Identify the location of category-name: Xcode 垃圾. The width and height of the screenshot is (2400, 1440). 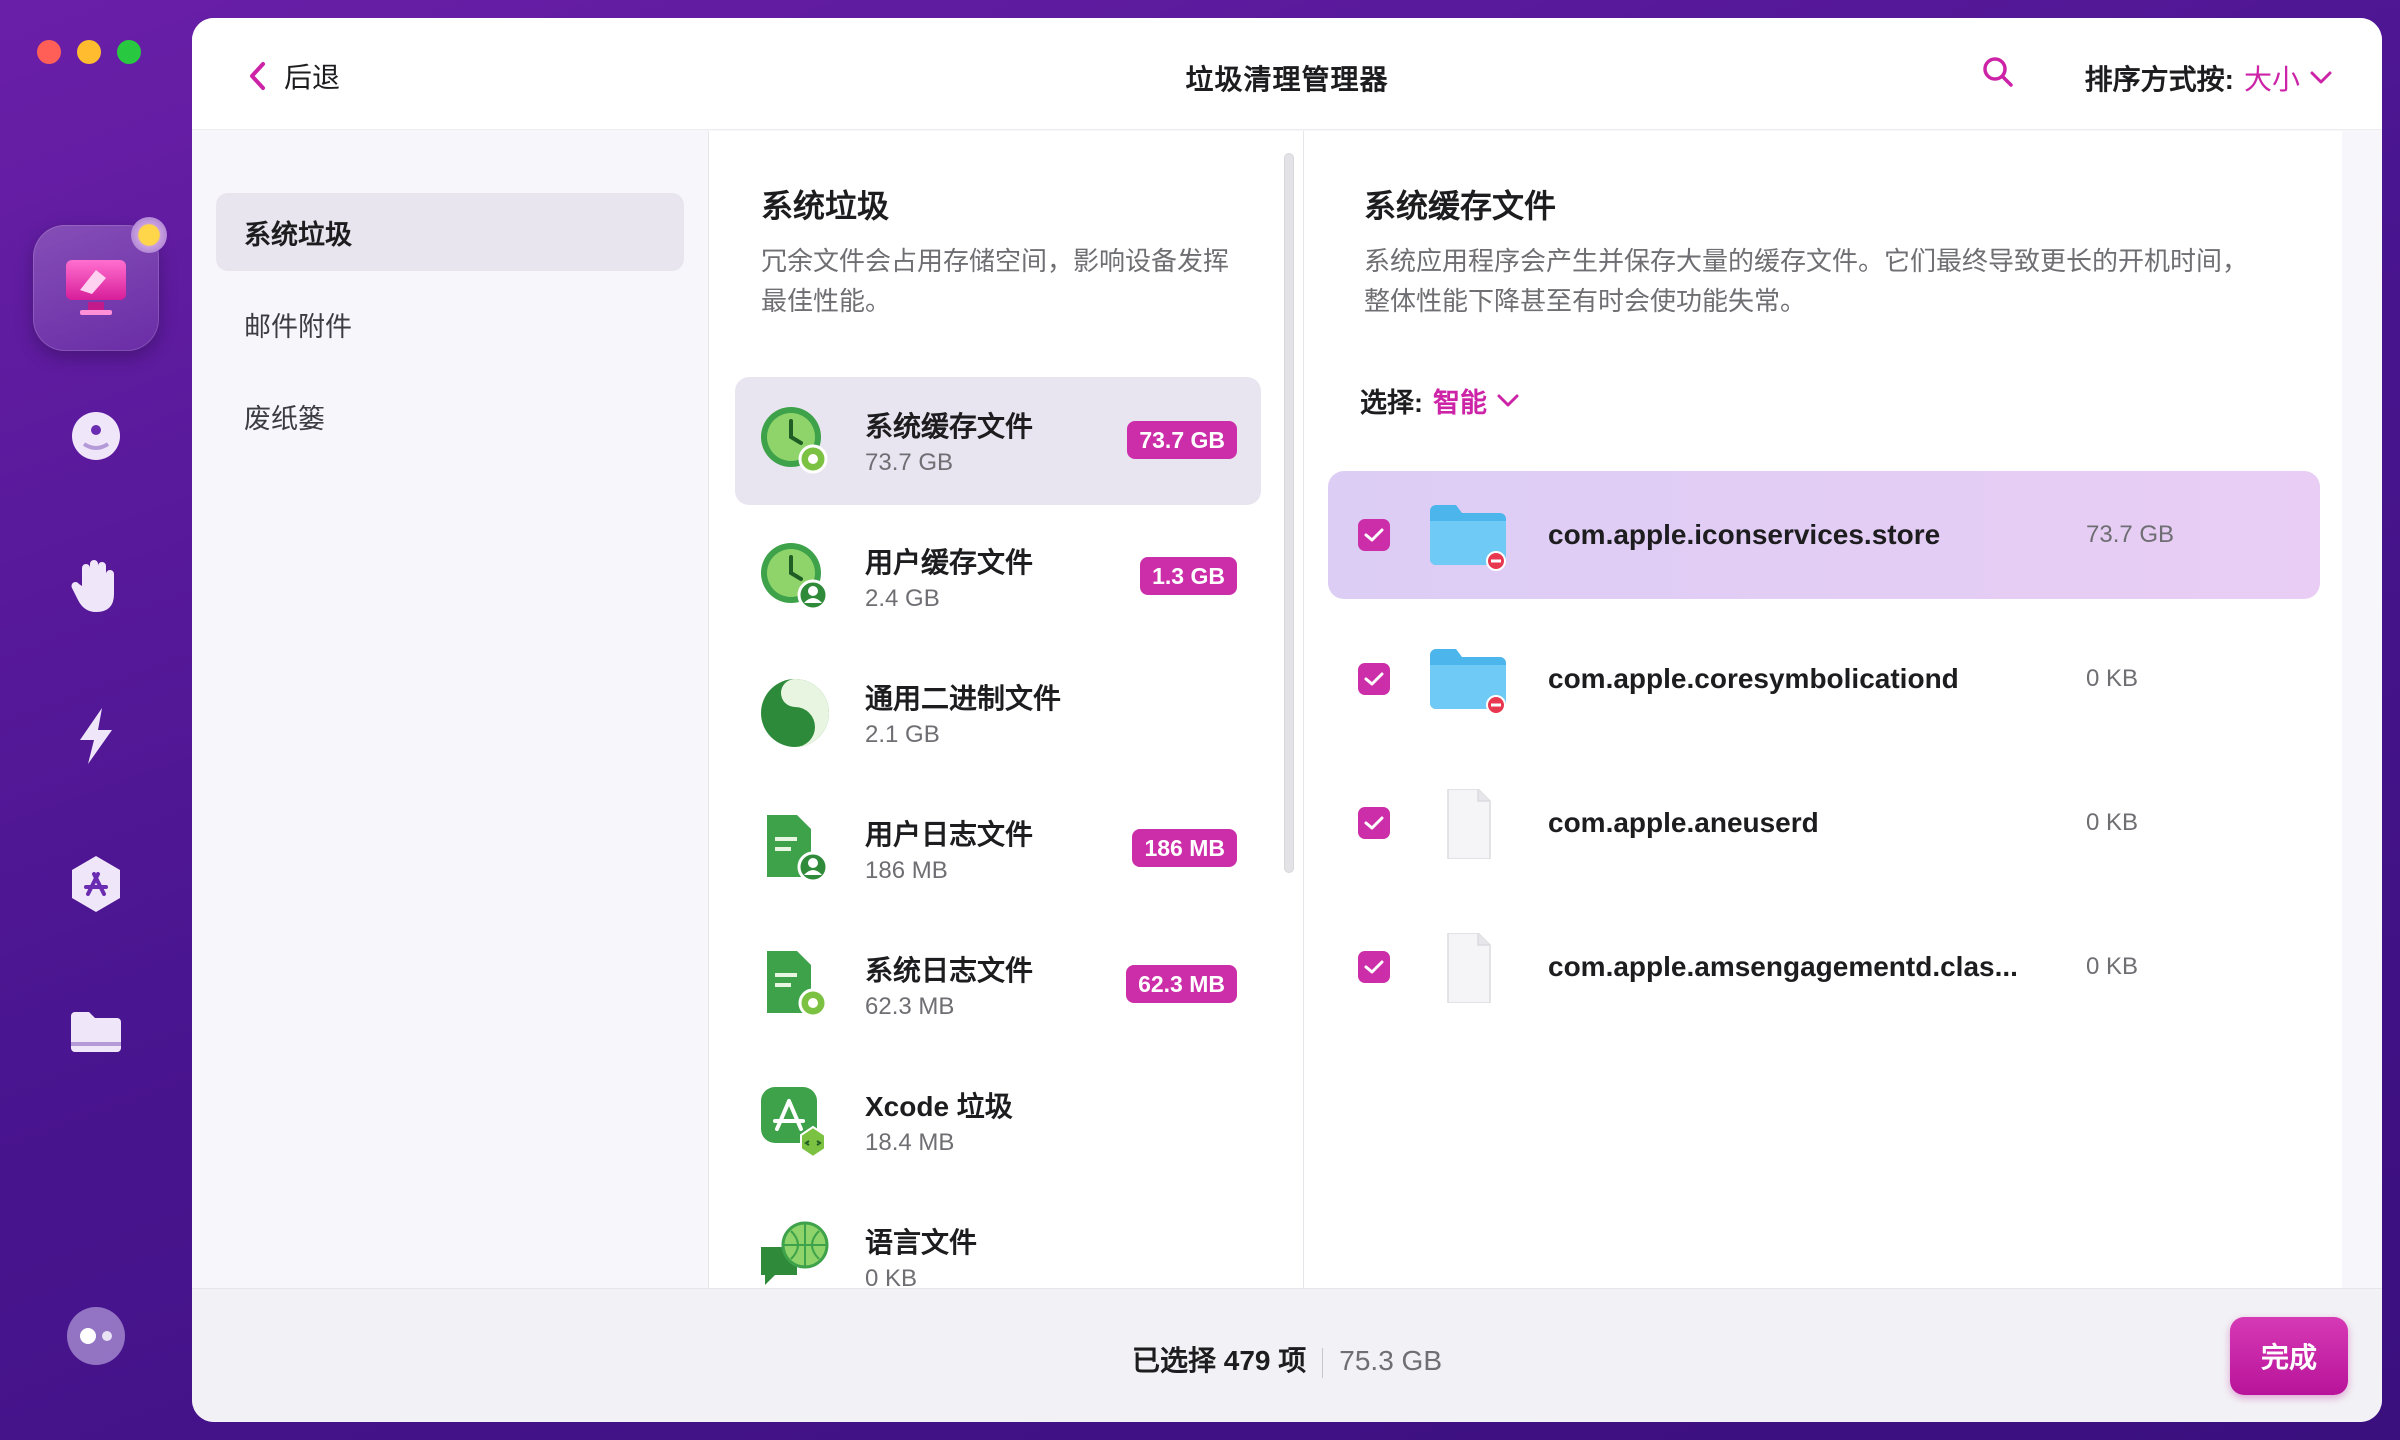
(939, 1106).